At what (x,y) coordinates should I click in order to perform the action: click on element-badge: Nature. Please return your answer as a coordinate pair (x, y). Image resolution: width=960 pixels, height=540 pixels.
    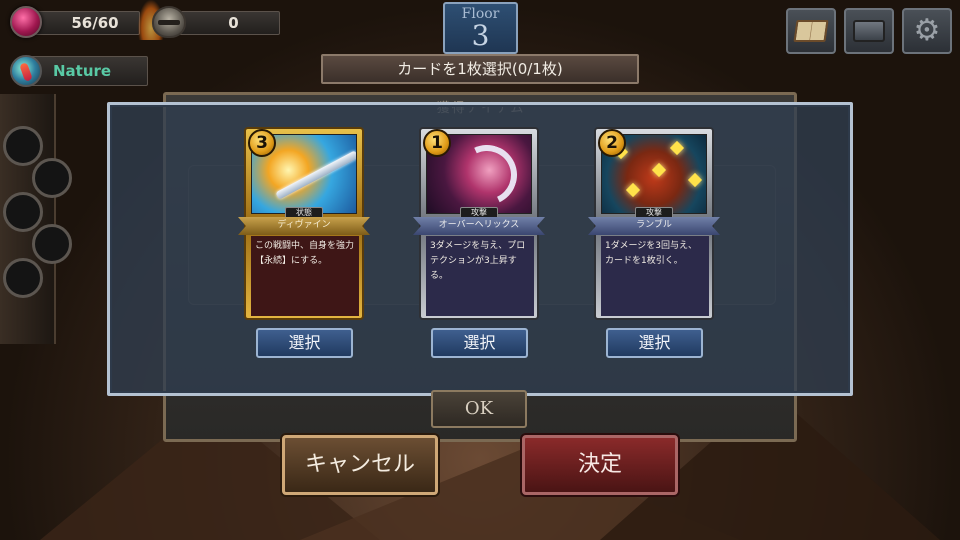
    Looking at the image, I should click on (89, 71).